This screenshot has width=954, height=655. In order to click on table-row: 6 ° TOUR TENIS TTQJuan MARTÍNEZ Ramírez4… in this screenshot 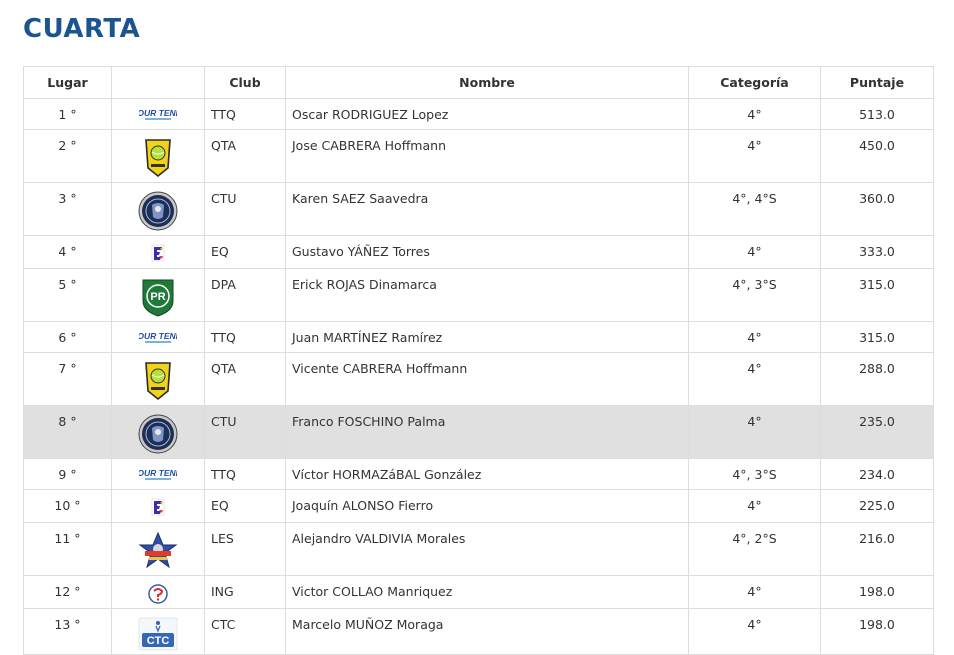, I will do `click(478, 337)`.